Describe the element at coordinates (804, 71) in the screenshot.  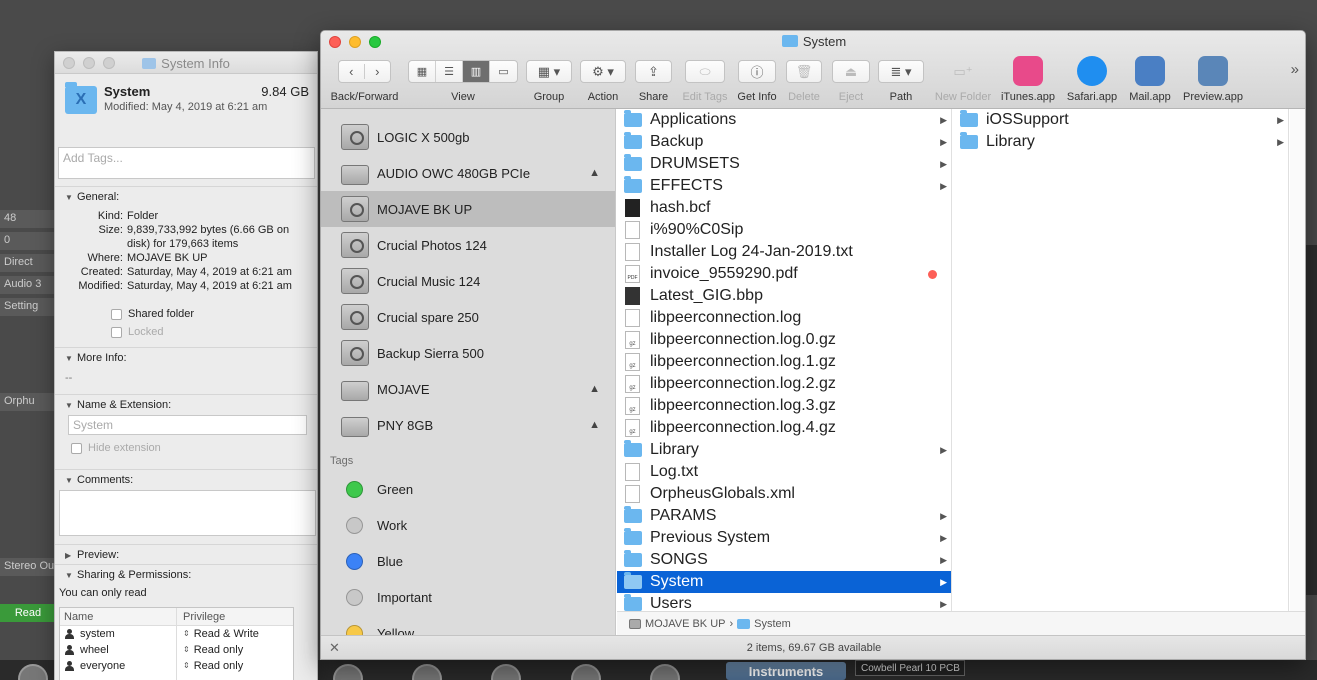
I see `delete-button: 🗑` at that location.